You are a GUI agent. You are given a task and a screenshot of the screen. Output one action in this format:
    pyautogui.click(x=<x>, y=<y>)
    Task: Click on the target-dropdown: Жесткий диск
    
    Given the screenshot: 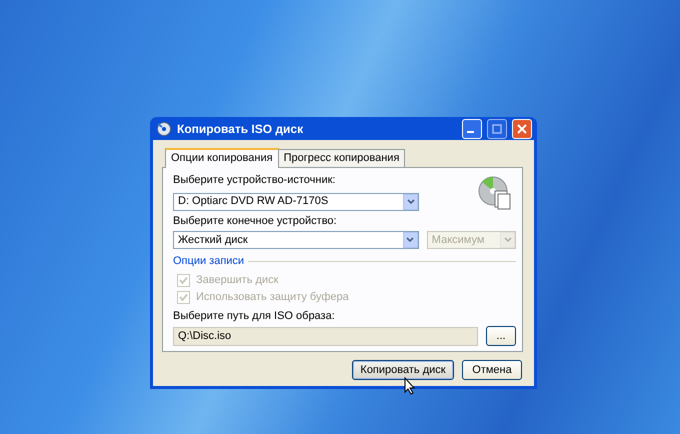 What is the action you would take?
    pyautogui.click(x=296, y=240)
    